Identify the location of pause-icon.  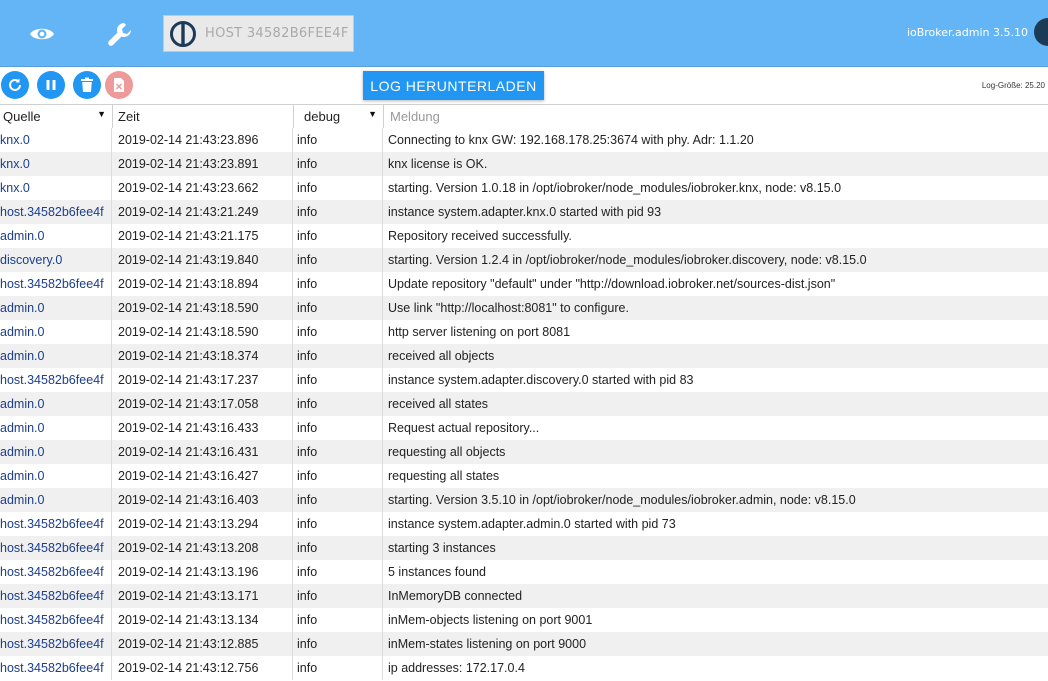
(51, 85).